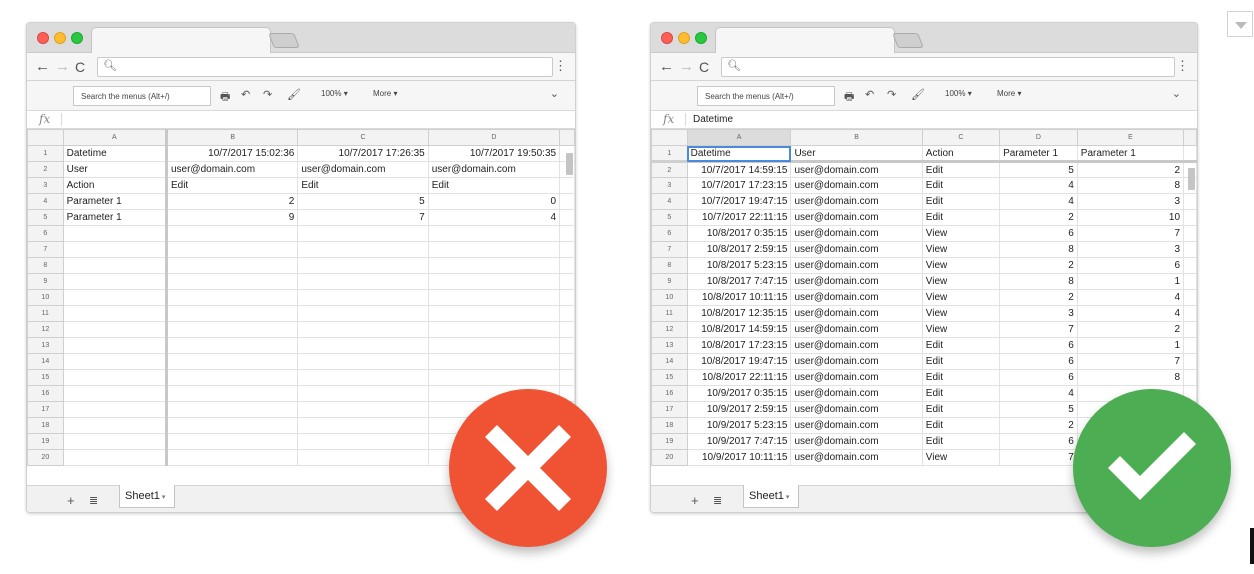 The height and width of the screenshot is (574, 1254). I want to click on grid-cell: 10/8/2017 22:11:15, so click(739, 377).